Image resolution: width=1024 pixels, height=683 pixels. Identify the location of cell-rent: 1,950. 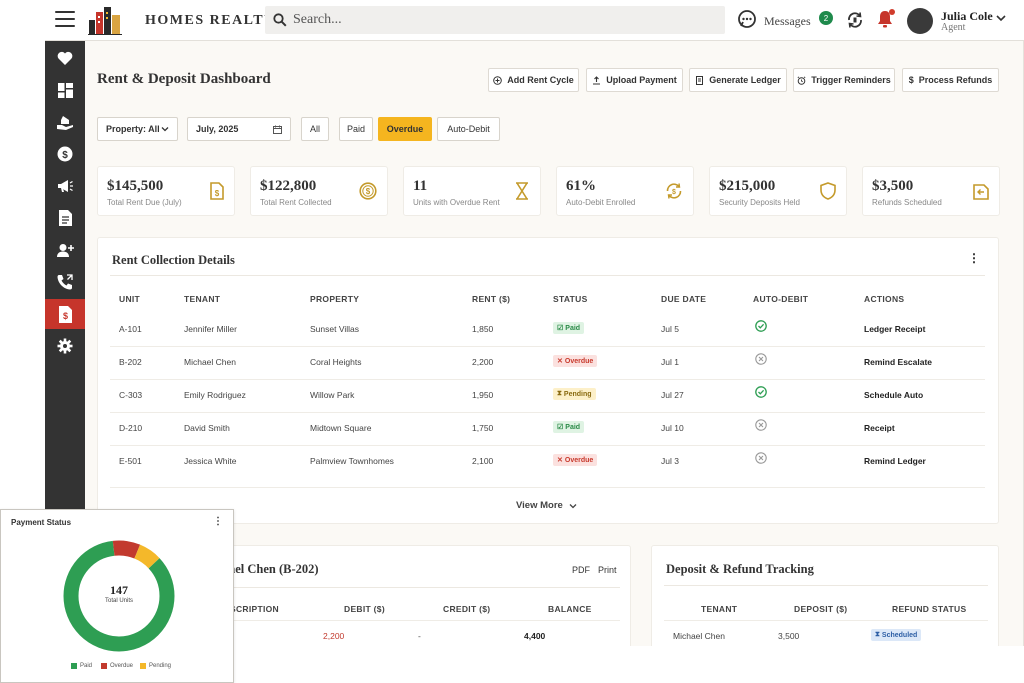
(483, 395).